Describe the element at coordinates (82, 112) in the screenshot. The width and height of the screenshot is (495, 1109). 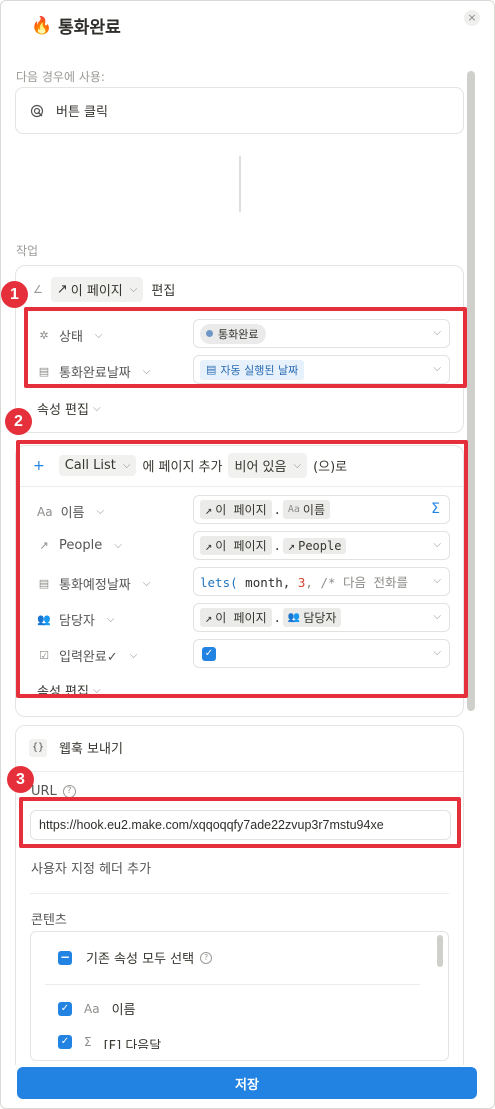
I see `trigger-label: 버튼 클릭` at that location.